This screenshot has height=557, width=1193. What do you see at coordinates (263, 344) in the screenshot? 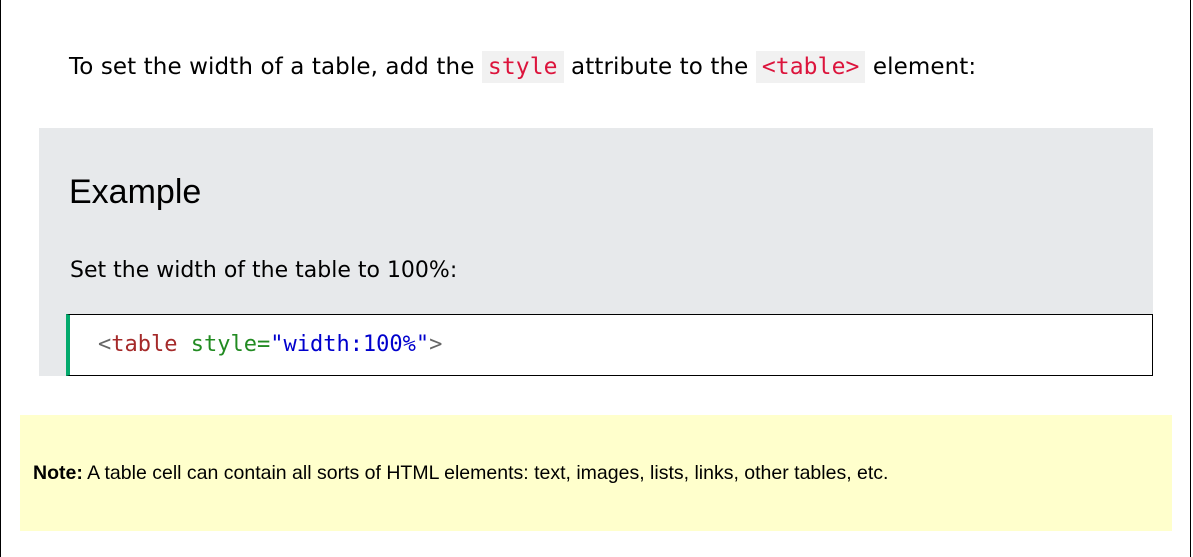
I see `code-equals: =` at bounding box center [263, 344].